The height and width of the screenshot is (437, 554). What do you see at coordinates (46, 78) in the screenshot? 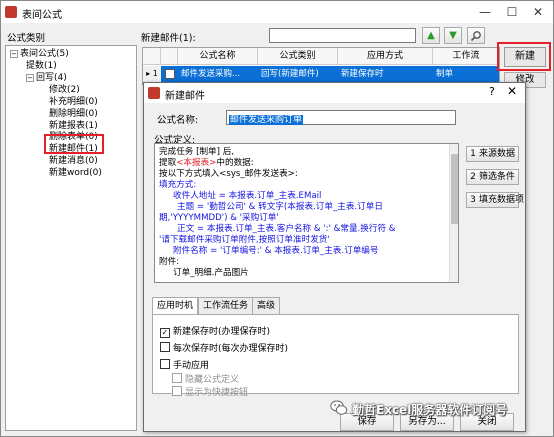
I see `tree-item-writeback: − 回写(4)` at bounding box center [46, 78].